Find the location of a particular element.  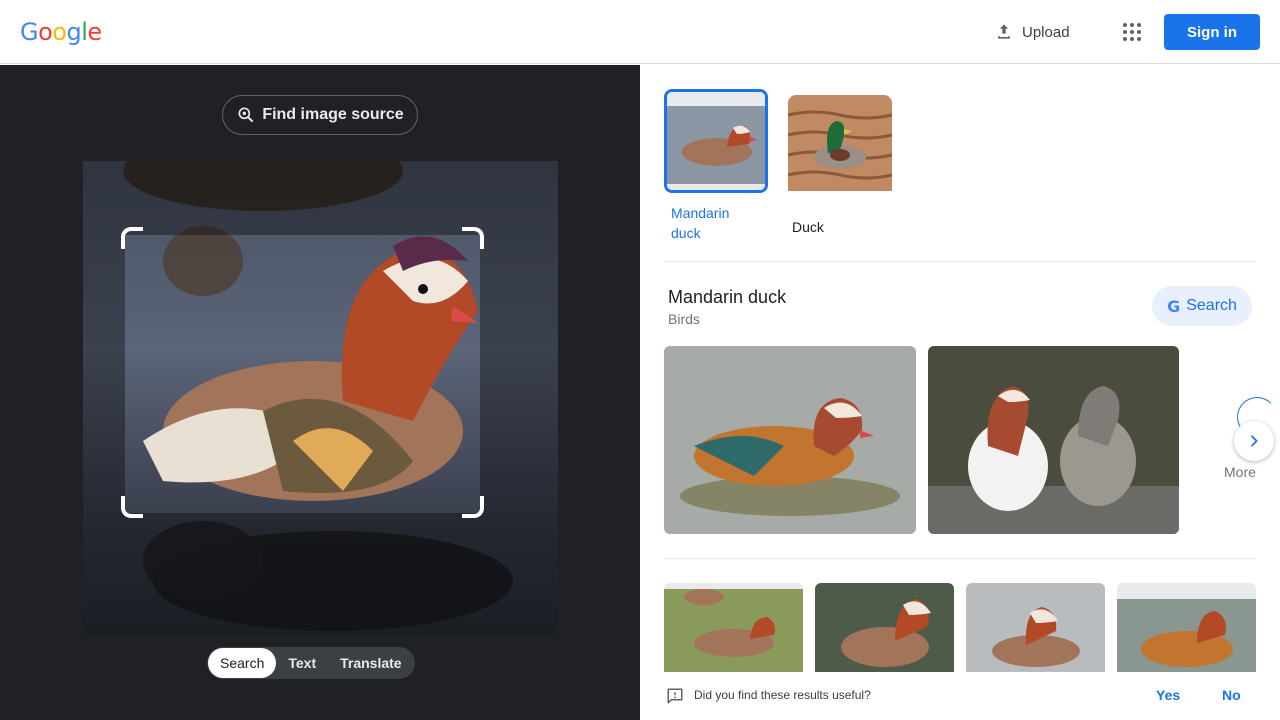

tab-text: Text is located at coordinates (302, 663).